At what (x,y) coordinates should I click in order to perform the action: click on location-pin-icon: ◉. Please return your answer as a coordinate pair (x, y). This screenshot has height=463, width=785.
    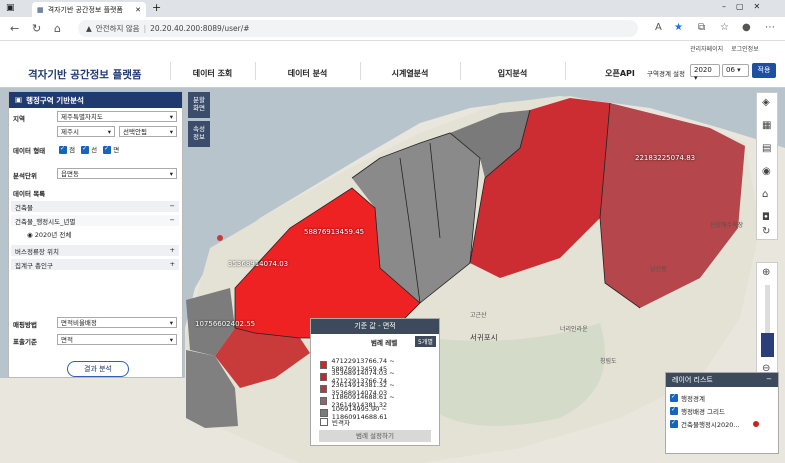
    Looking at the image, I should click on (766, 171).